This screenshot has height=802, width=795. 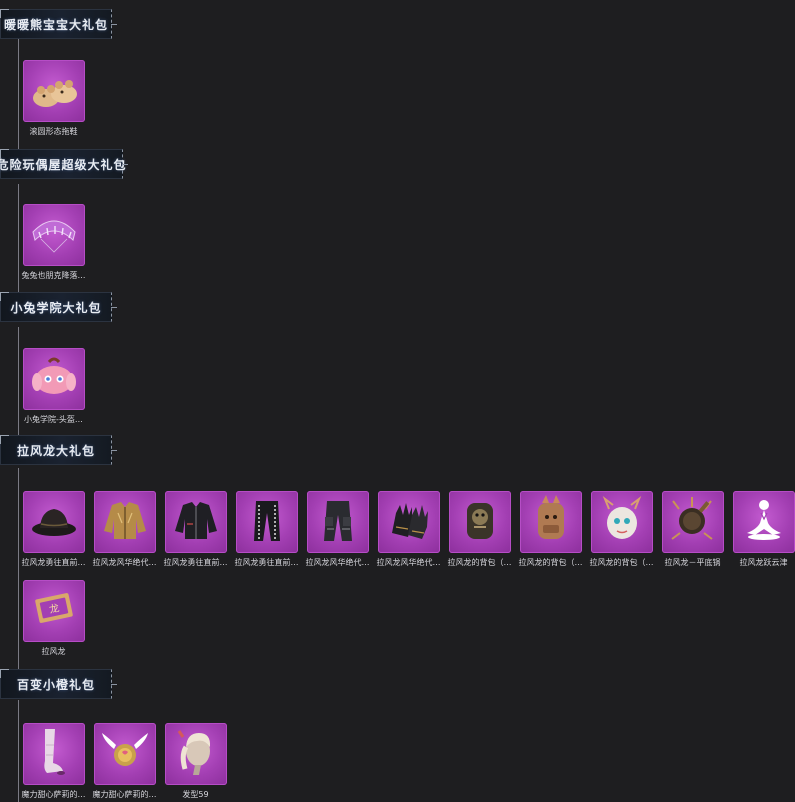 I want to click on winged-pan-icon, so click(x=125, y=754).